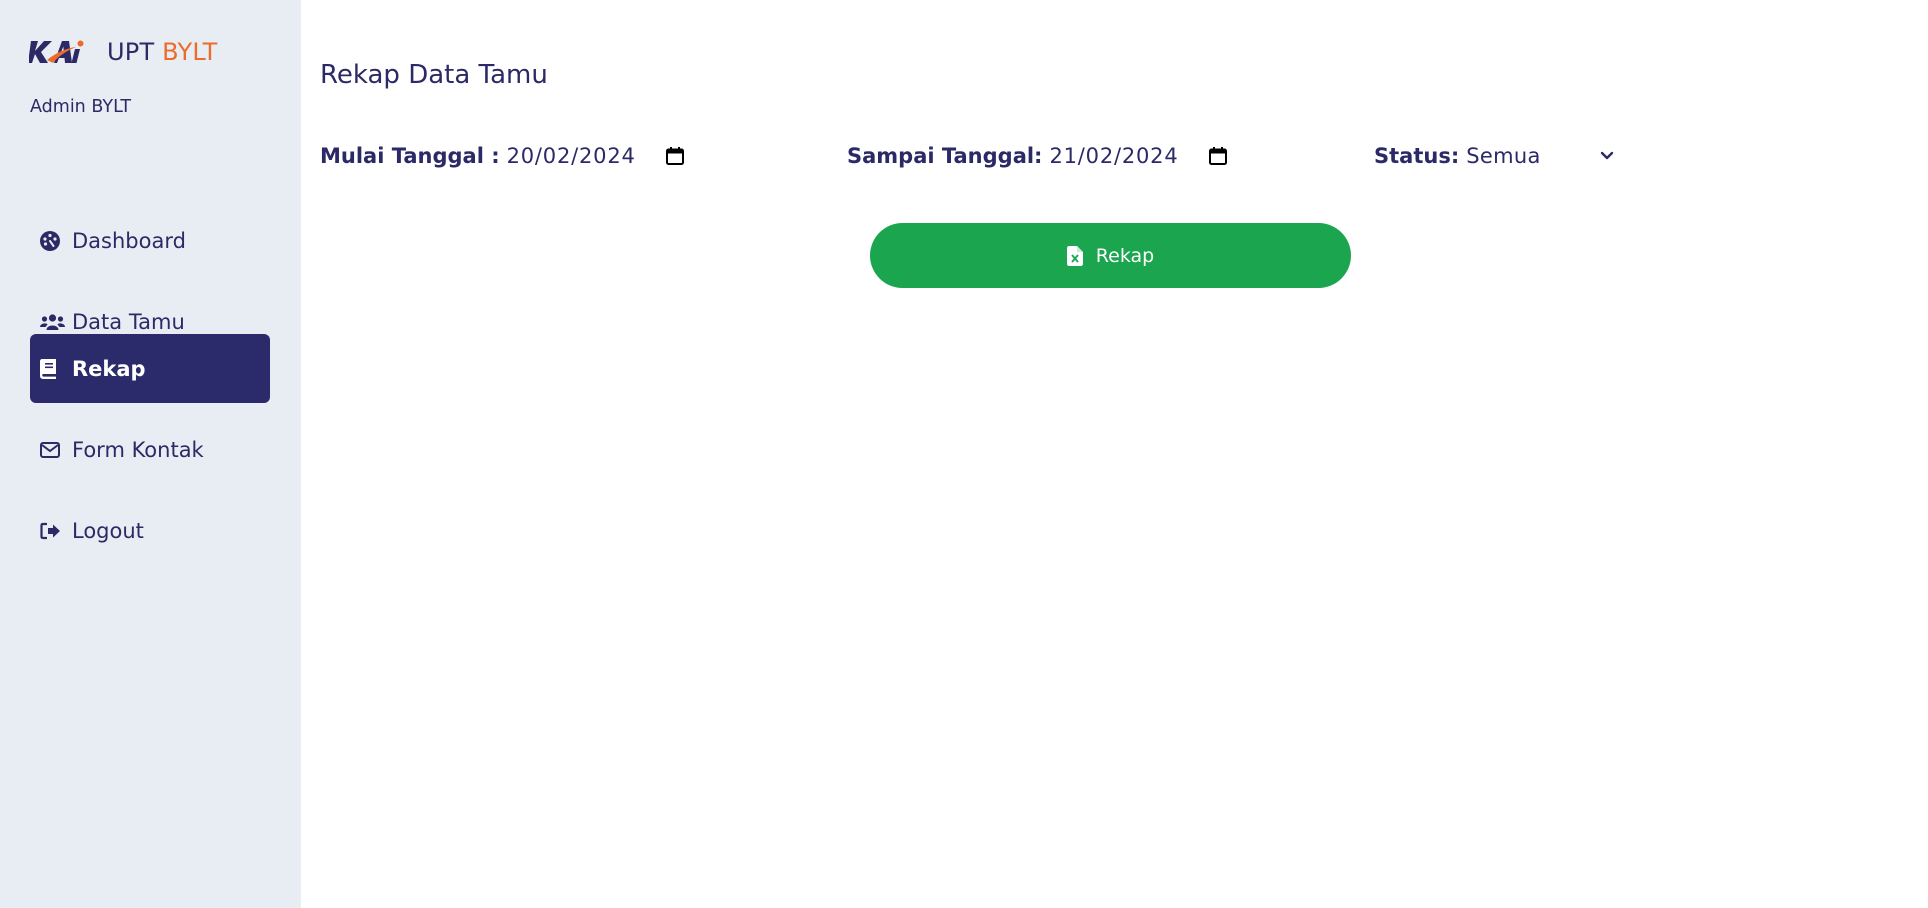 This screenshot has height=908, width=1928. What do you see at coordinates (150, 530) in the screenshot?
I see `sidebar-item-logout: Logout` at bounding box center [150, 530].